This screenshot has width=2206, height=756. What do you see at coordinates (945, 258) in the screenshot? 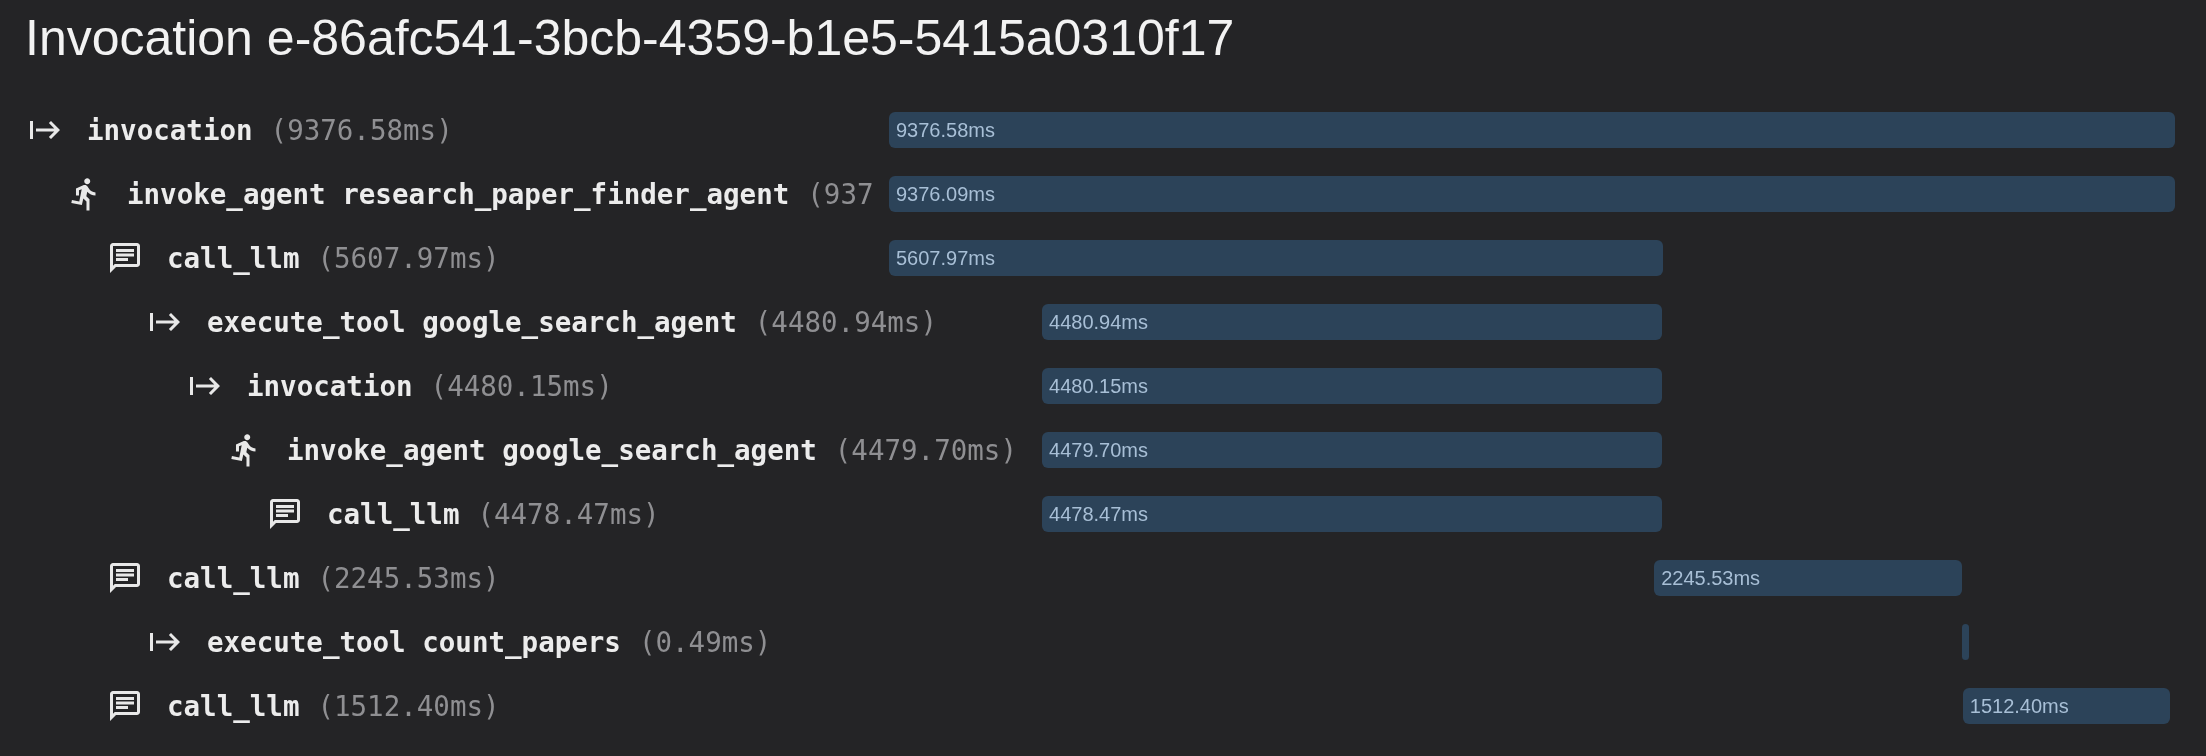
I see `bar-label: 5607.97ms` at bounding box center [945, 258].